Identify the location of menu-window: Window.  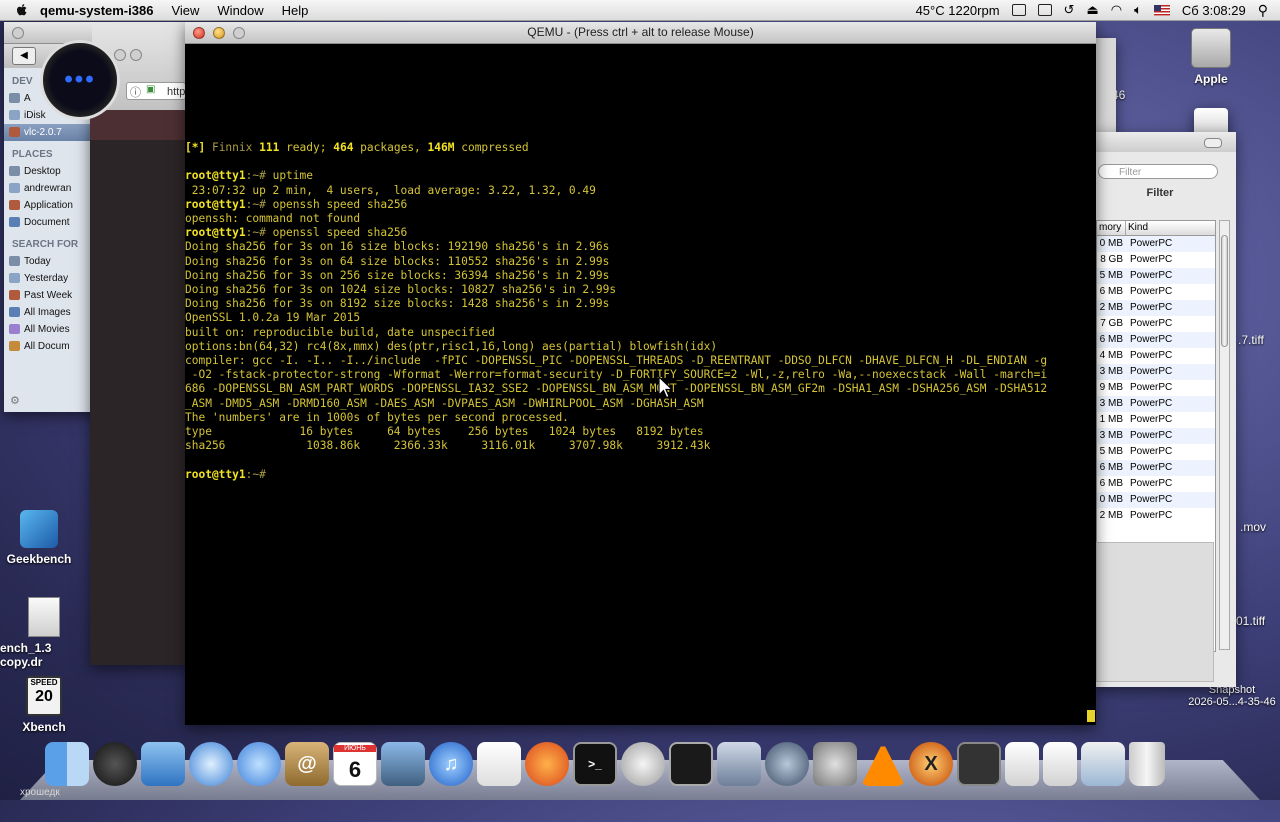
(240, 10).